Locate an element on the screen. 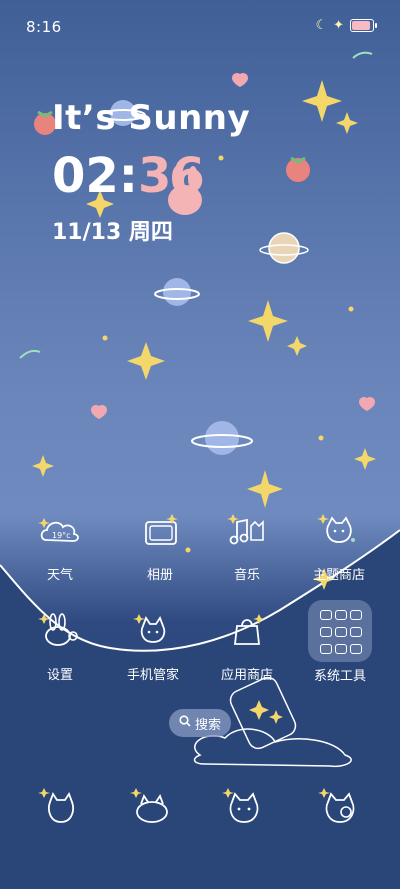 Image resolution: width=400 pixels, height=889 pixels. status-time: 8:16 is located at coordinates (44, 27).